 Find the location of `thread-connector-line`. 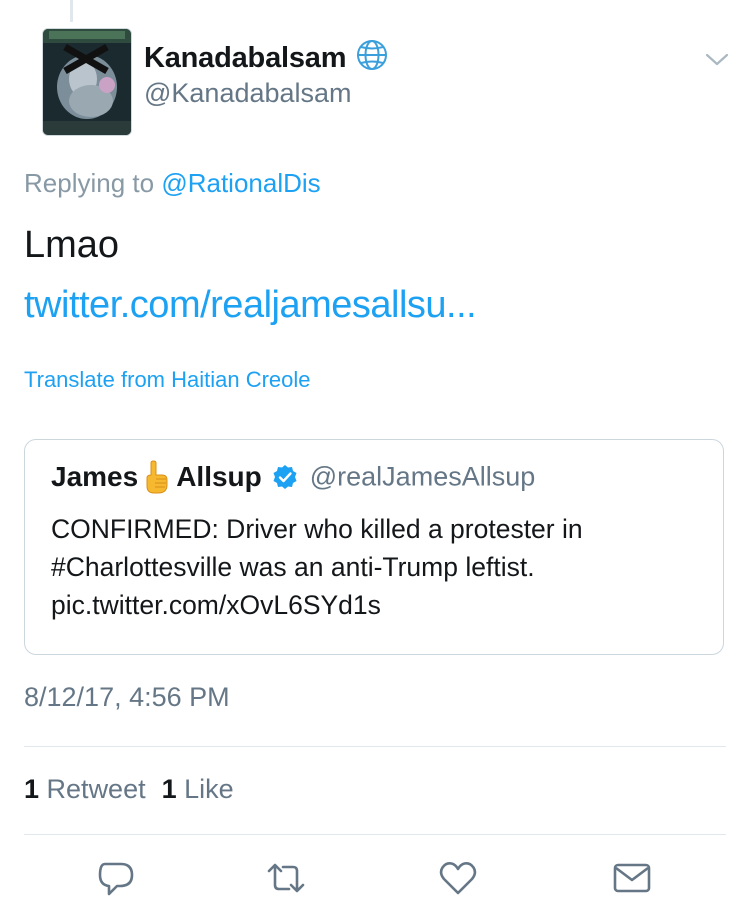

thread-connector-line is located at coordinates (71, 11).